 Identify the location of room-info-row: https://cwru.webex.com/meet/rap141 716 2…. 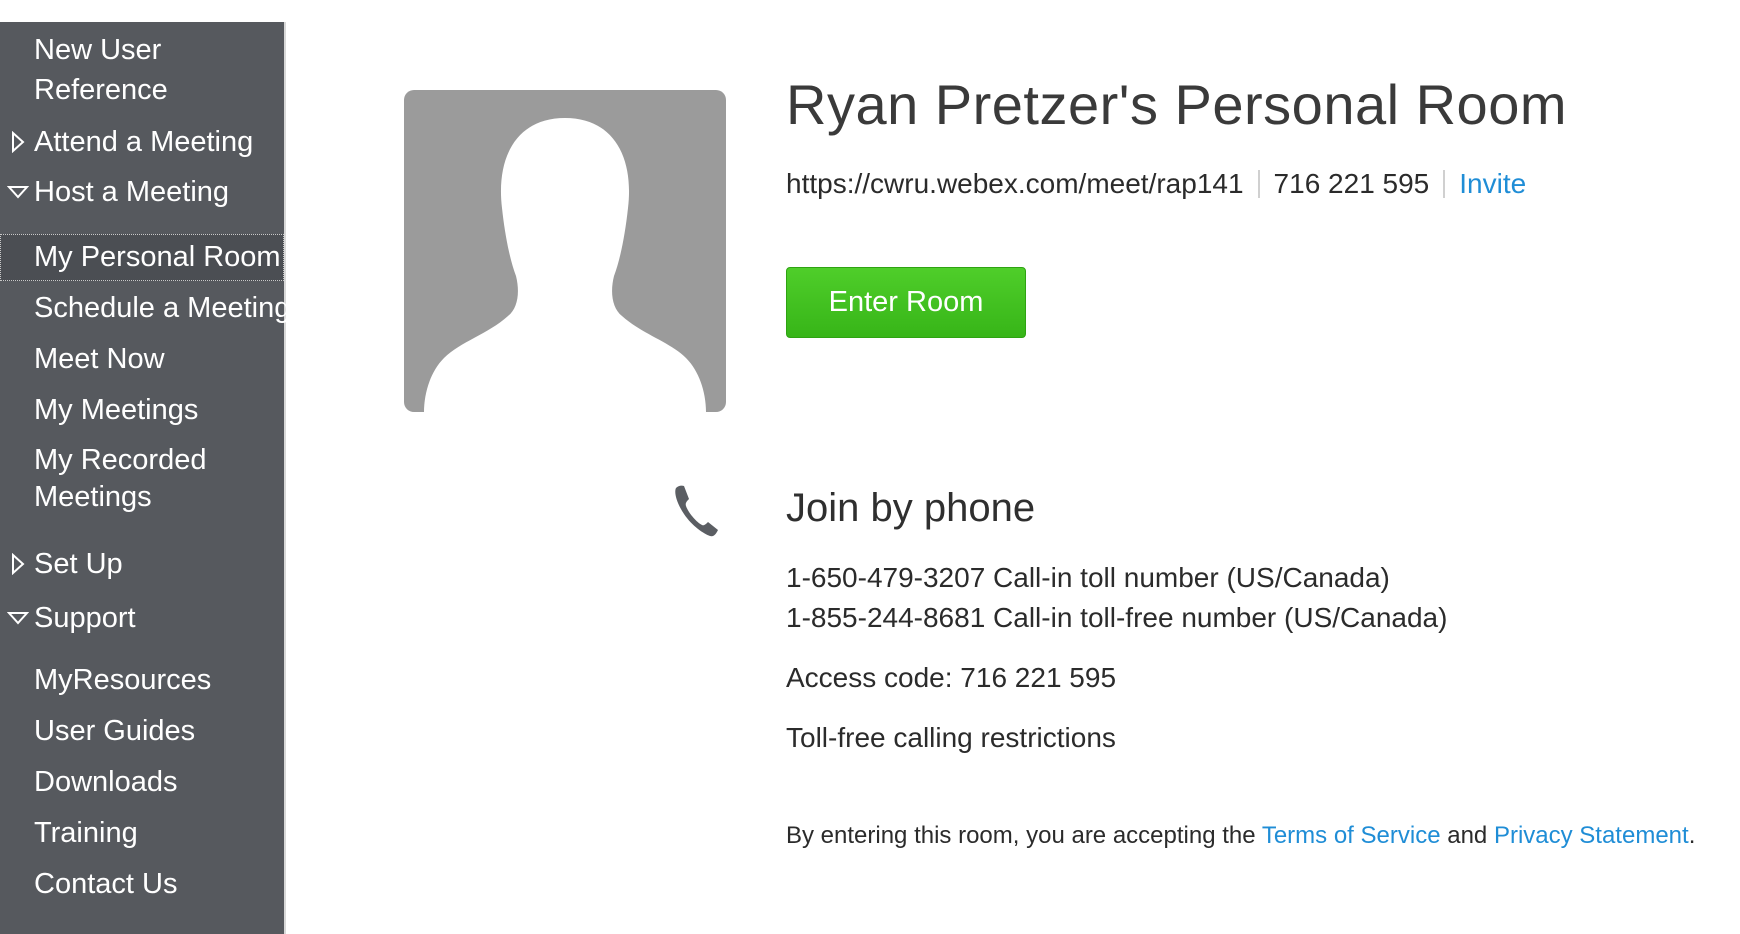
(1156, 184).